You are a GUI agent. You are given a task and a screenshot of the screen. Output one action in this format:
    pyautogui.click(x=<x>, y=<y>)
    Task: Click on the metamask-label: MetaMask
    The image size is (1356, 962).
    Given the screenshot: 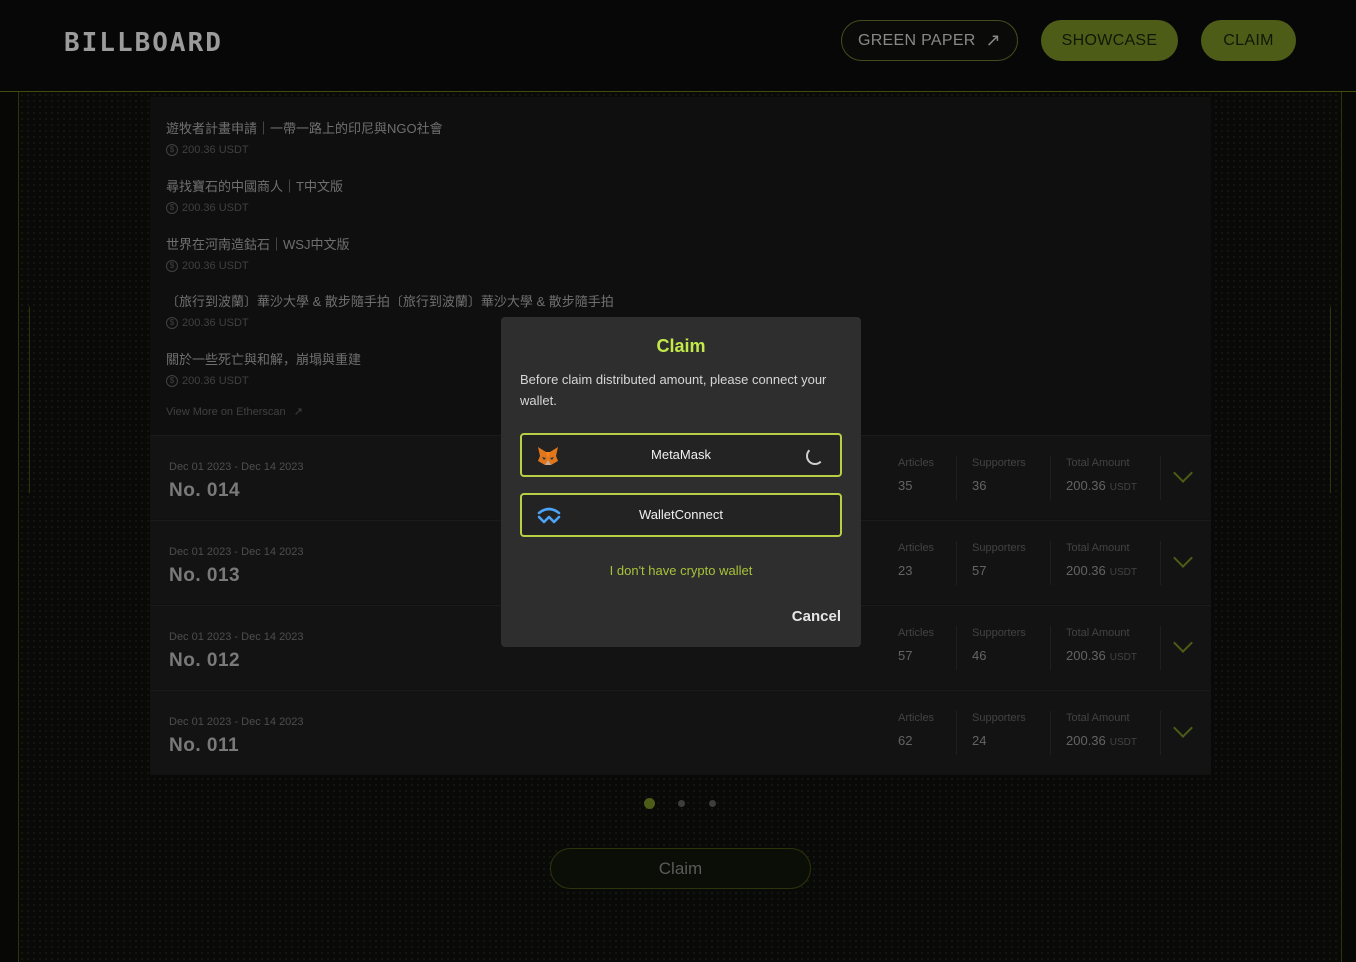 What is the action you would take?
    pyautogui.click(x=681, y=454)
    